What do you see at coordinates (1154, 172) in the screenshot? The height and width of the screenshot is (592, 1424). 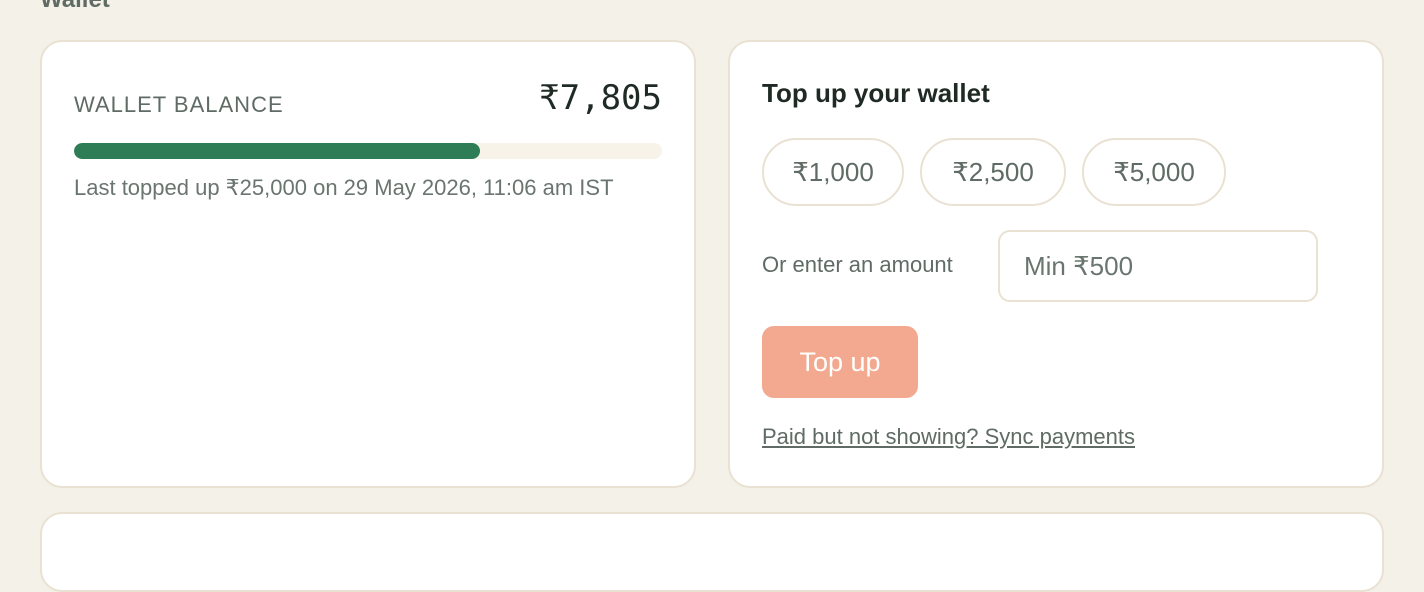 I see `preset-amount-button: ₹5,000` at bounding box center [1154, 172].